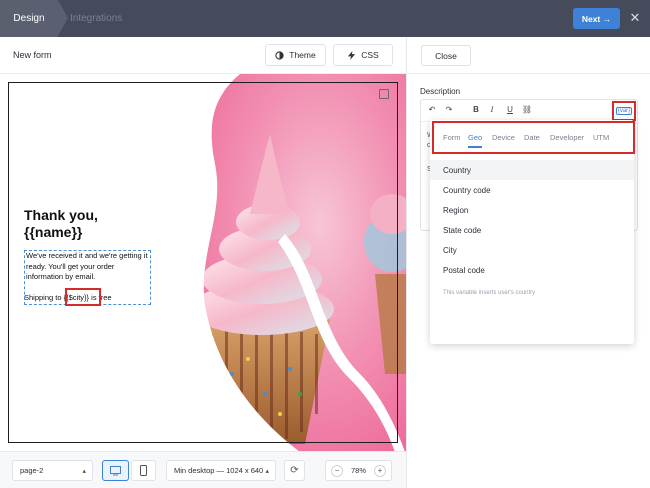 This screenshot has width=650, height=488. Describe the element at coordinates (532, 250) in the screenshot. I see `var-item-city: City` at that location.